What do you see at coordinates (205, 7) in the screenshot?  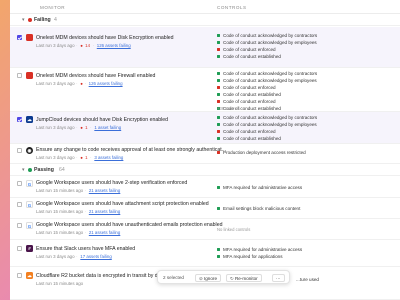 I see `table-header: MONITOR CONTROLS` at bounding box center [205, 7].